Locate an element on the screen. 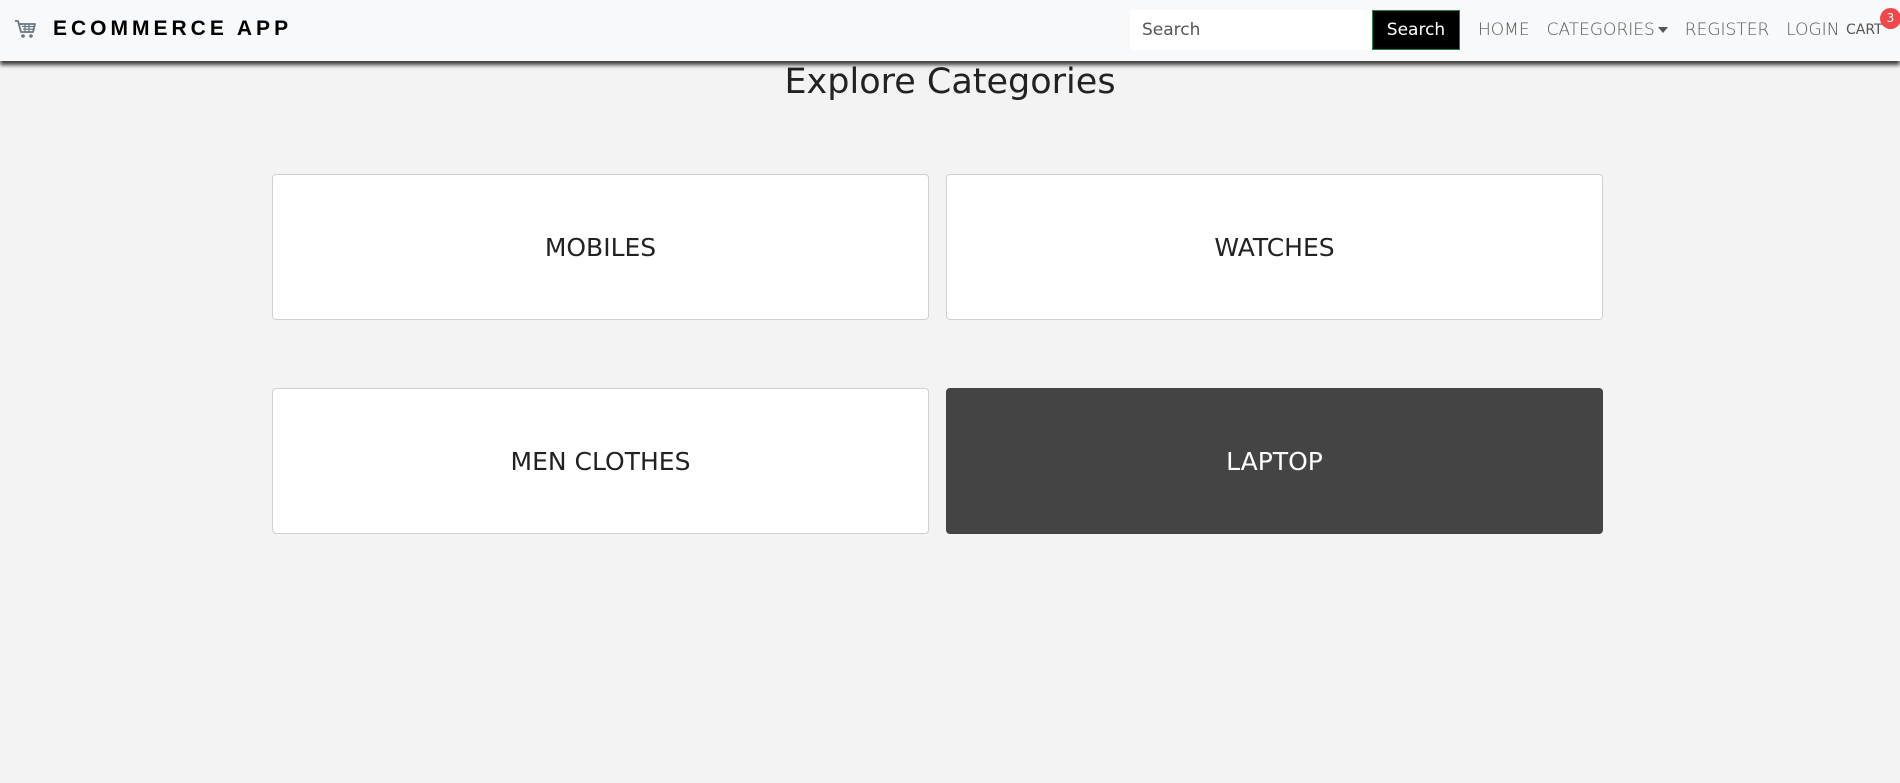  nav-categories-label: CATEGORIES is located at coordinates (1600, 30).